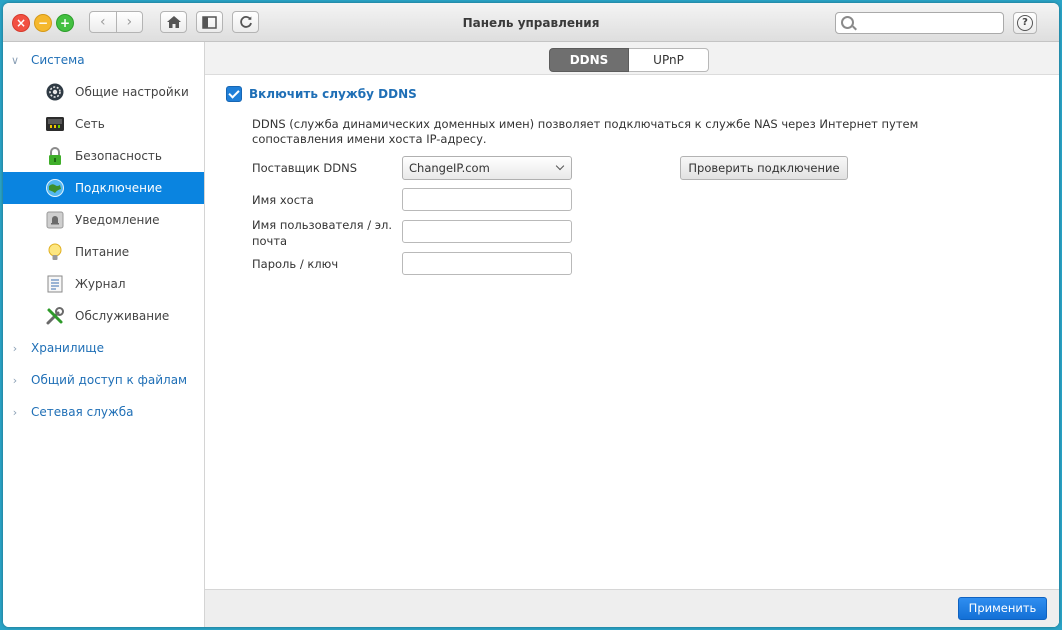  Describe the element at coordinates (132, 92) in the screenshot. I see `sidebar-item-label: Общие настройки` at that location.